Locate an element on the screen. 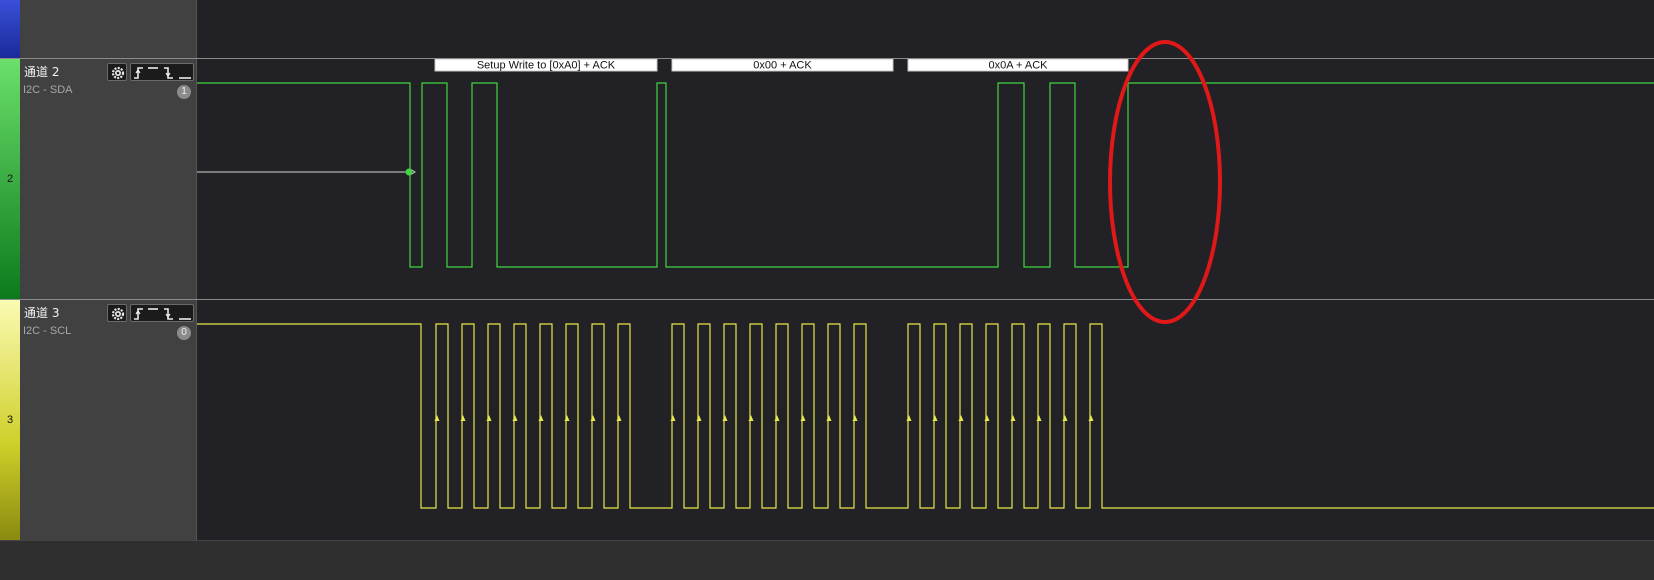 The image size is (1654, 580). waveform-area is located at coordinates (925, 29).